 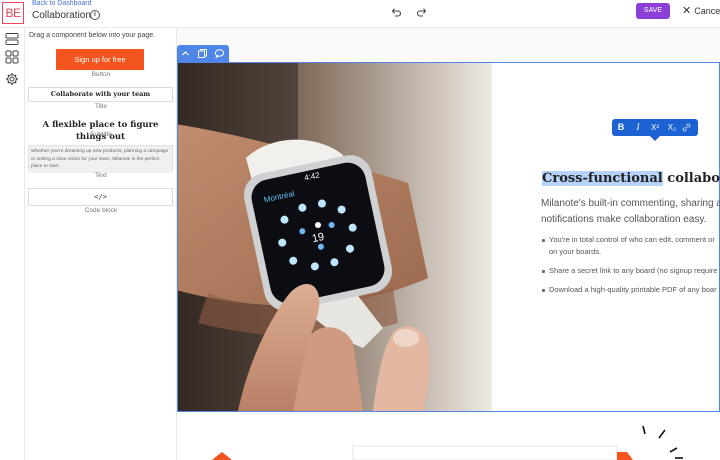 What do you see at coordinates (655, 138) in the screenshot?
I see `format-toolbar-pointer` at bounding box center [655, 138].